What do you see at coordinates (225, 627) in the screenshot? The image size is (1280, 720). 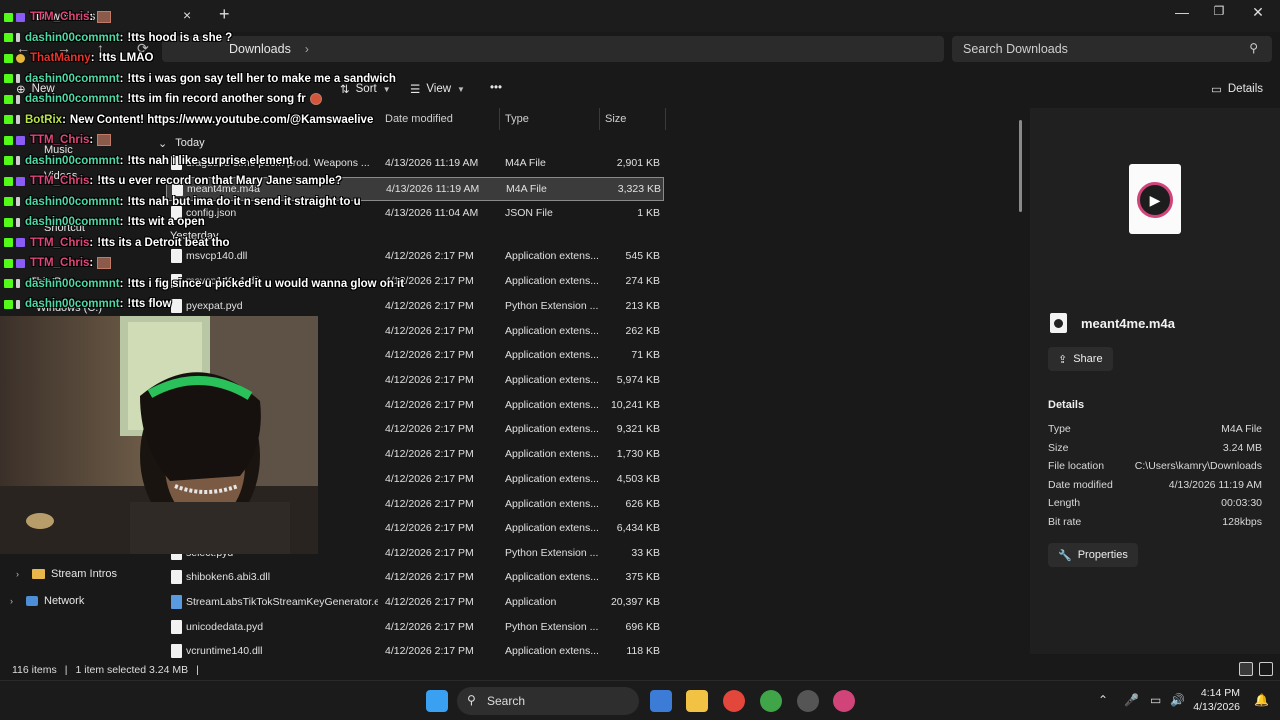 I see `file-name: unicodedata.pyd` at bounding box center [225, 627].